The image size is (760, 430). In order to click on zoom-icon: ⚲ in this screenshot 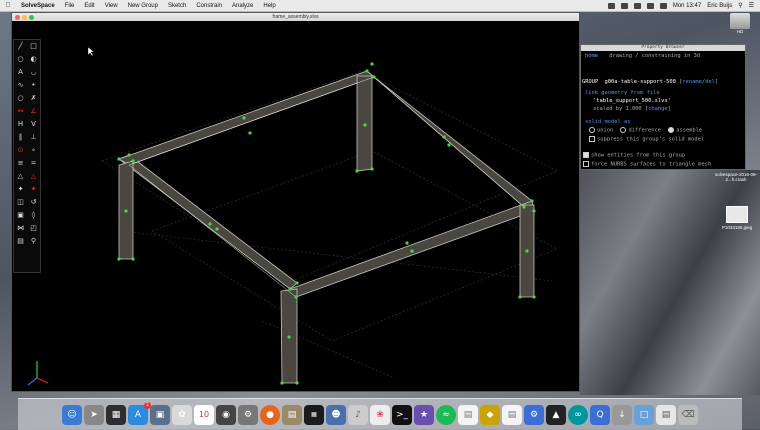, I will do `click(33, 241)`.